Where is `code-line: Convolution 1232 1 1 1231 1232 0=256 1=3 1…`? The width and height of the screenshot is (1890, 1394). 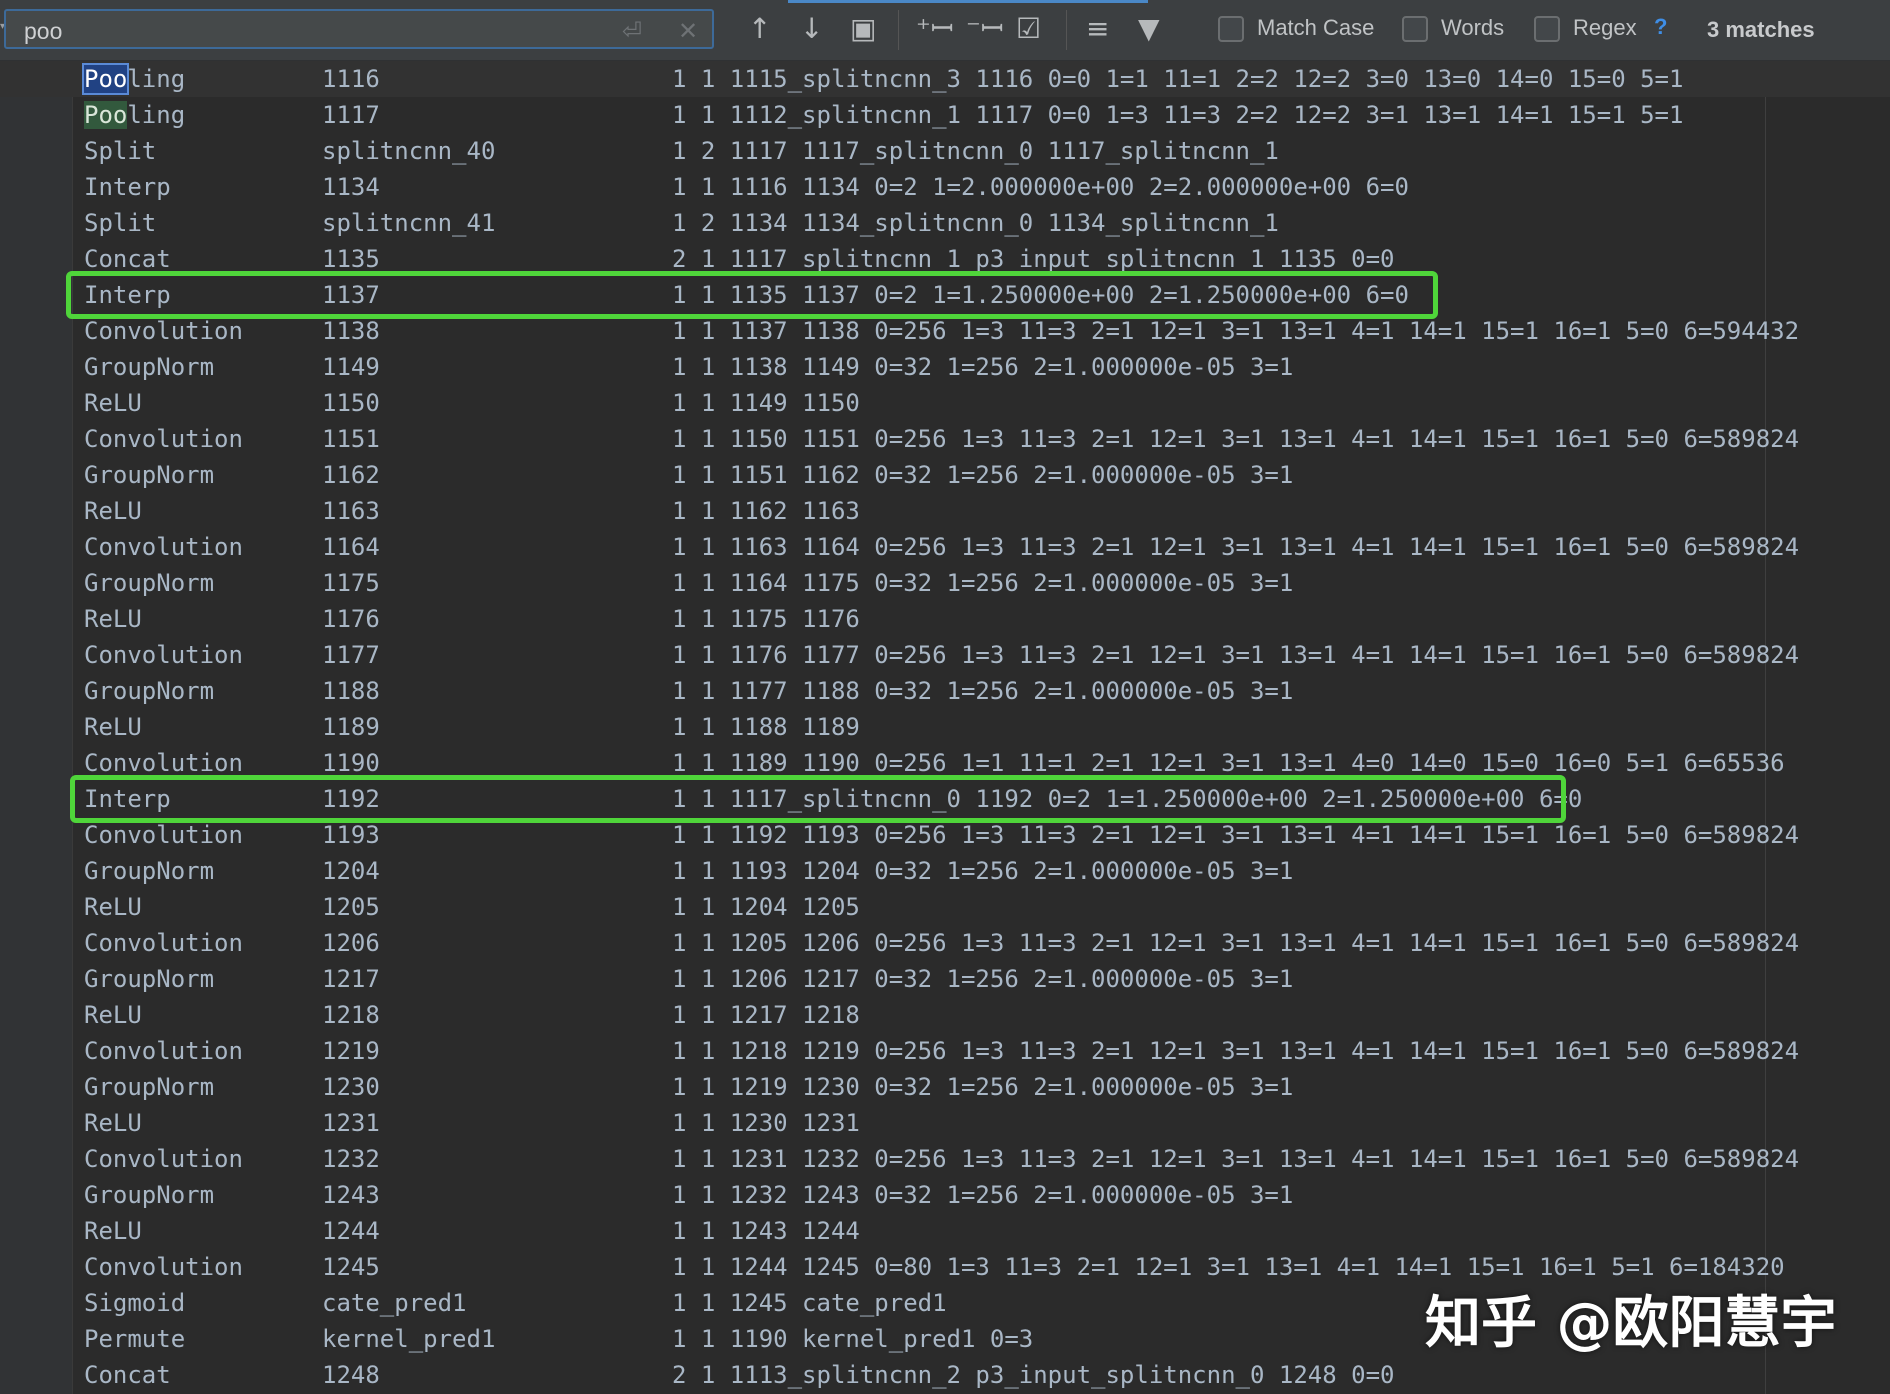
code-line: Convolution 1232 1 1 1231 1232 0=256 1=3 1… is located at coordinates (945, 1159).